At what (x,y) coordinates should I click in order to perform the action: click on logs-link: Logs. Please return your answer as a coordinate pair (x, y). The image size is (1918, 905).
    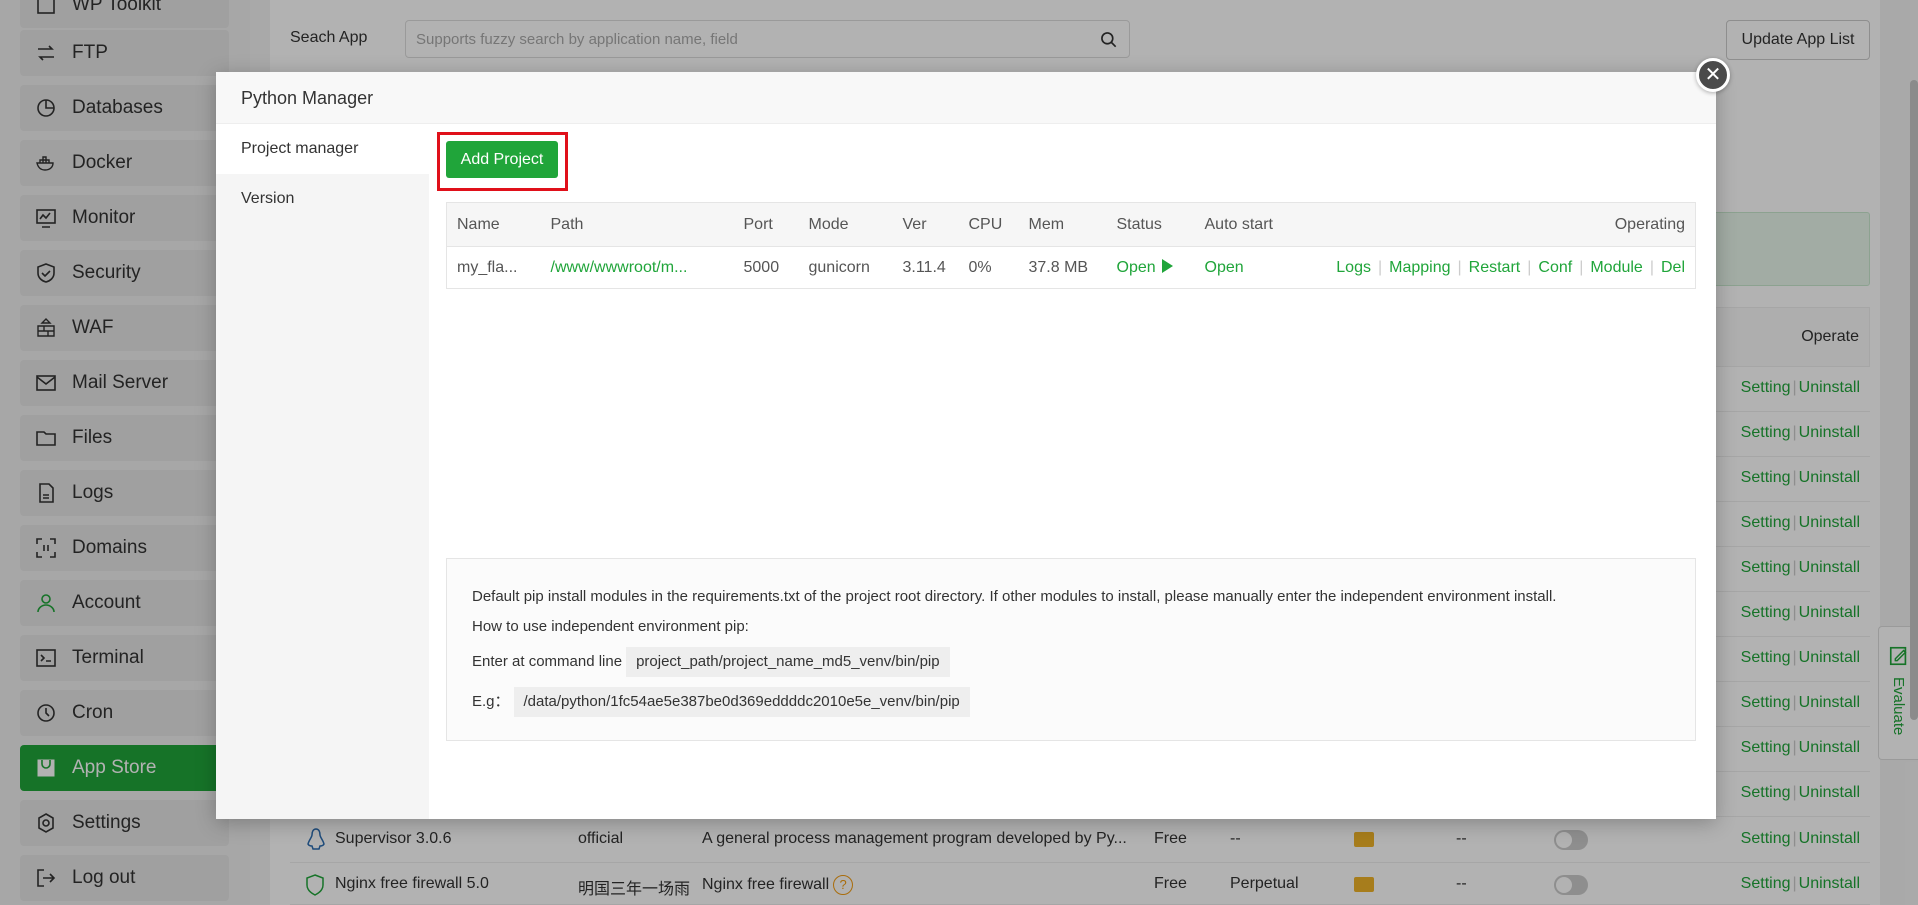
    Looking at the image, I should click on (1353, 267).